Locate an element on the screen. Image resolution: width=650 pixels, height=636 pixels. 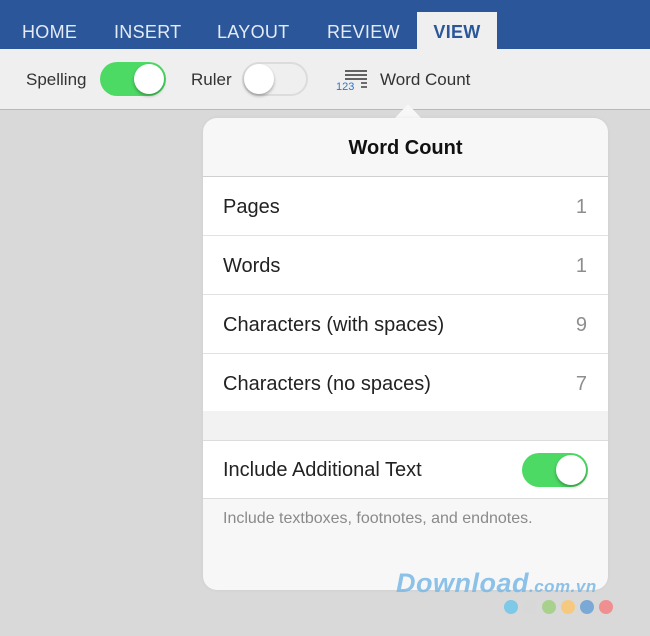
tab-review: REVIEW is located at coordinates (363, 24).